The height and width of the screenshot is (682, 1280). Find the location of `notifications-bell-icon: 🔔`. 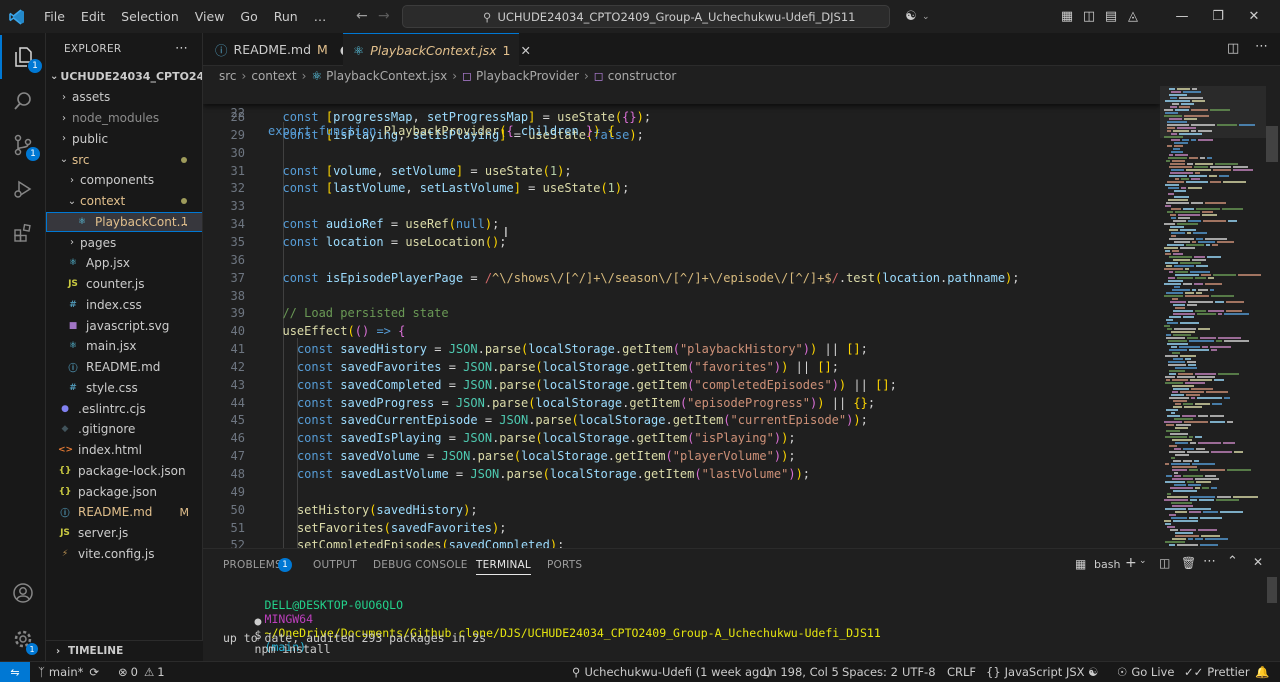

notifications-bell-icon: 🔔 is located at coordinates (1262, 672).